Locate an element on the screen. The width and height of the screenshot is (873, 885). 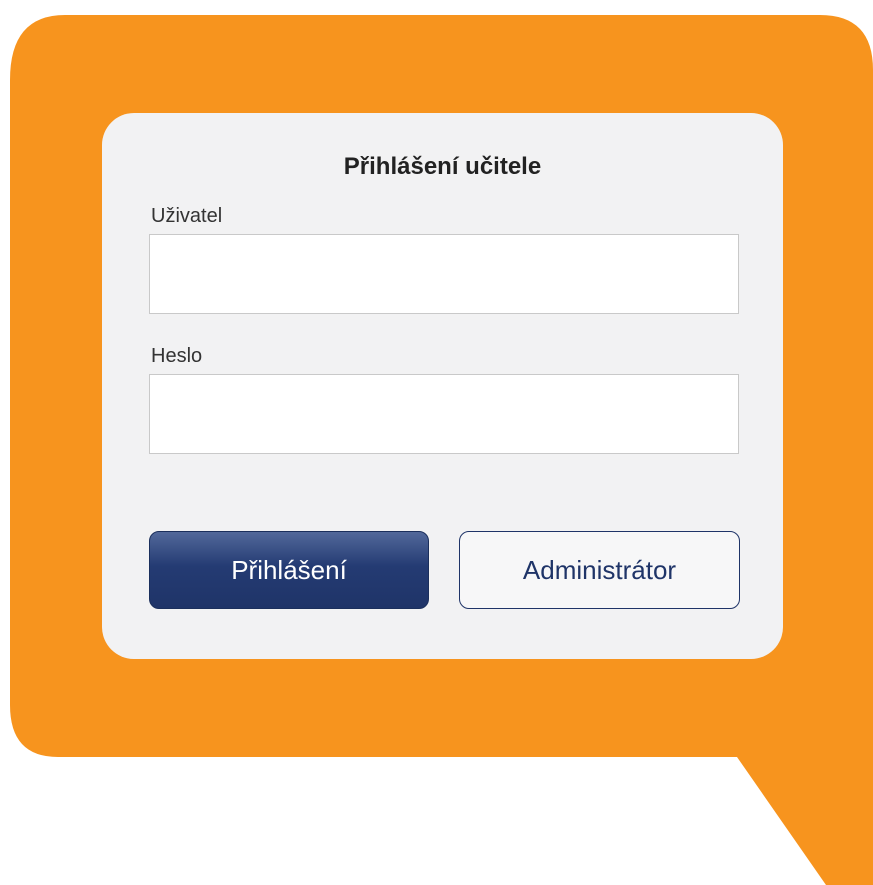
username-label: Uživatel is located at coordinates (187, 216).